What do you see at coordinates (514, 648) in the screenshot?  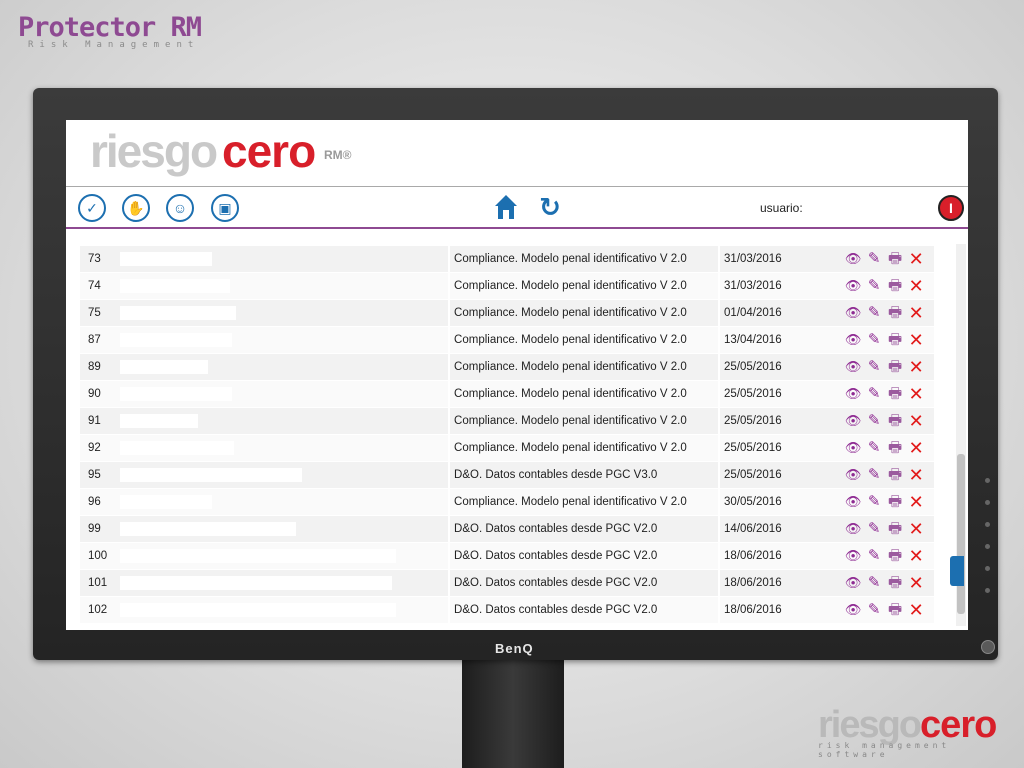 I see `monitor-brand: BenQ` at bounding box center [514, 648].